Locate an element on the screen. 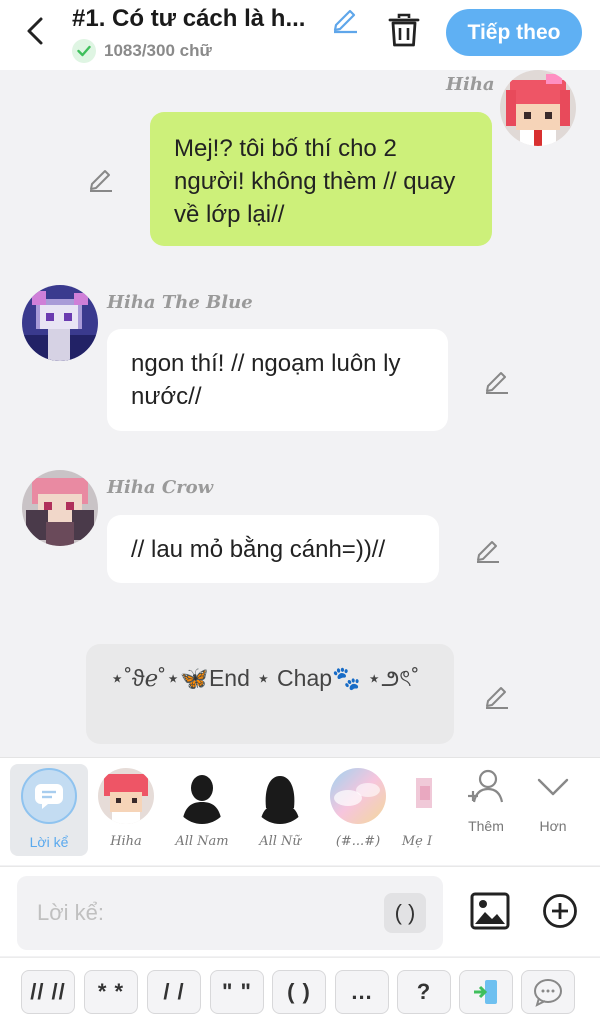 This screenshot has height=1016, width=600. add-button is located at coordinates (560, 911).